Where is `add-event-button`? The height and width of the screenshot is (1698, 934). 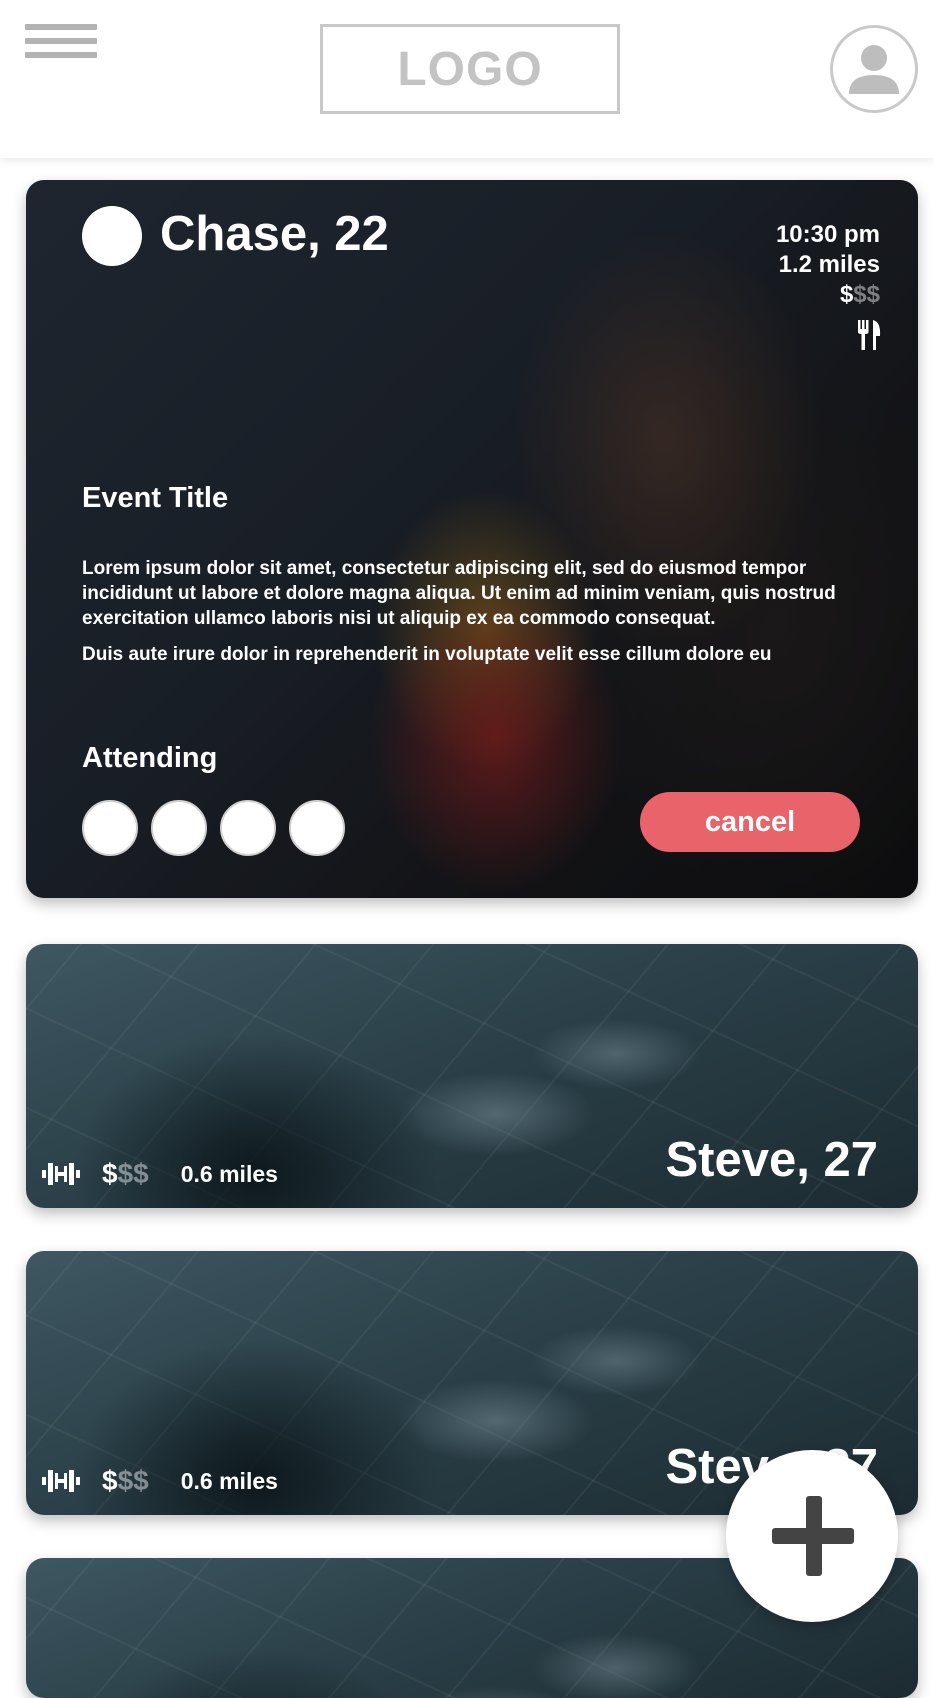 add-event-button is located at coordinates (812, 1536).